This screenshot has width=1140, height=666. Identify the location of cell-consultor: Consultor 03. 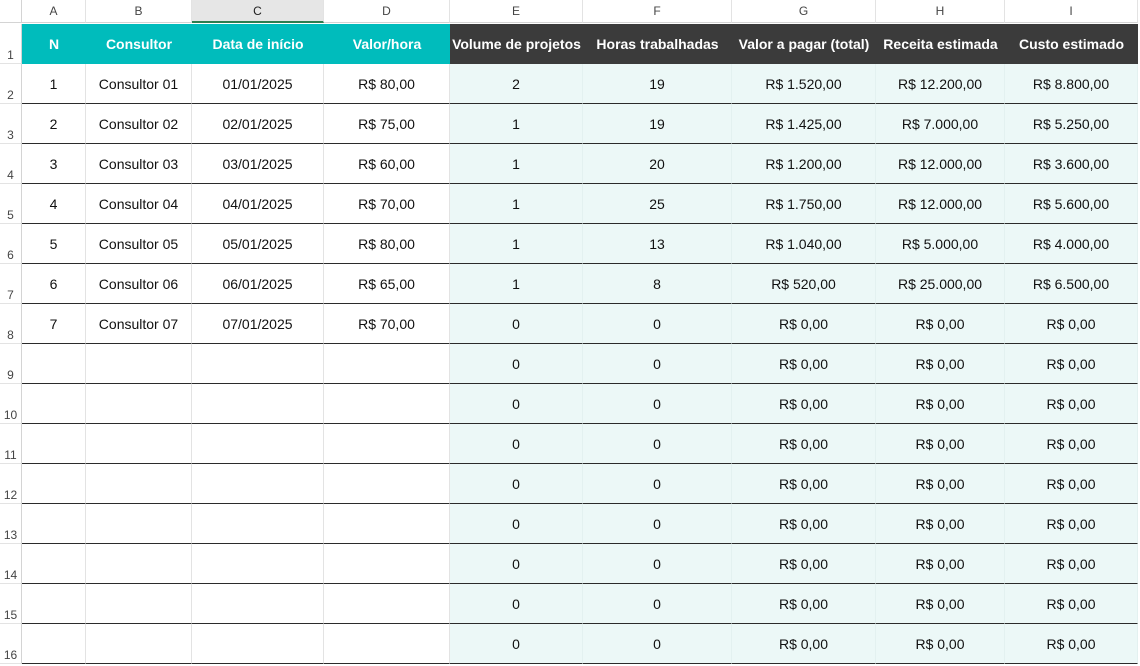
(139, 164).